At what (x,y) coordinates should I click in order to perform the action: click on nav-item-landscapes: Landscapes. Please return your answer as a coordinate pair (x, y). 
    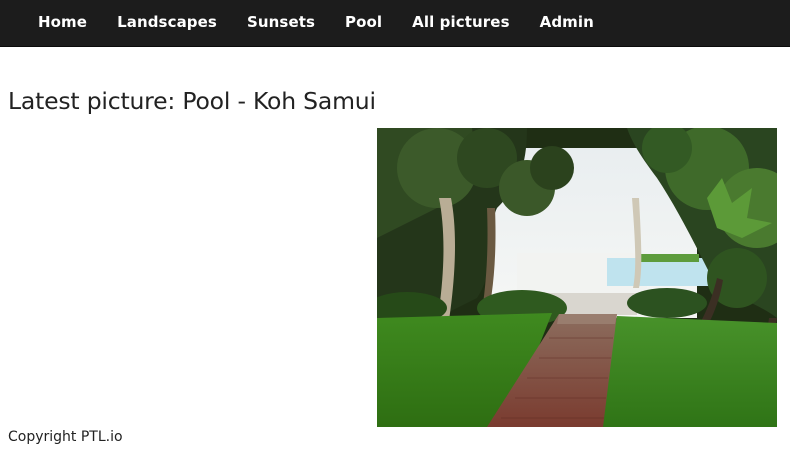
    Looking at the image, I should click on (167, 23).